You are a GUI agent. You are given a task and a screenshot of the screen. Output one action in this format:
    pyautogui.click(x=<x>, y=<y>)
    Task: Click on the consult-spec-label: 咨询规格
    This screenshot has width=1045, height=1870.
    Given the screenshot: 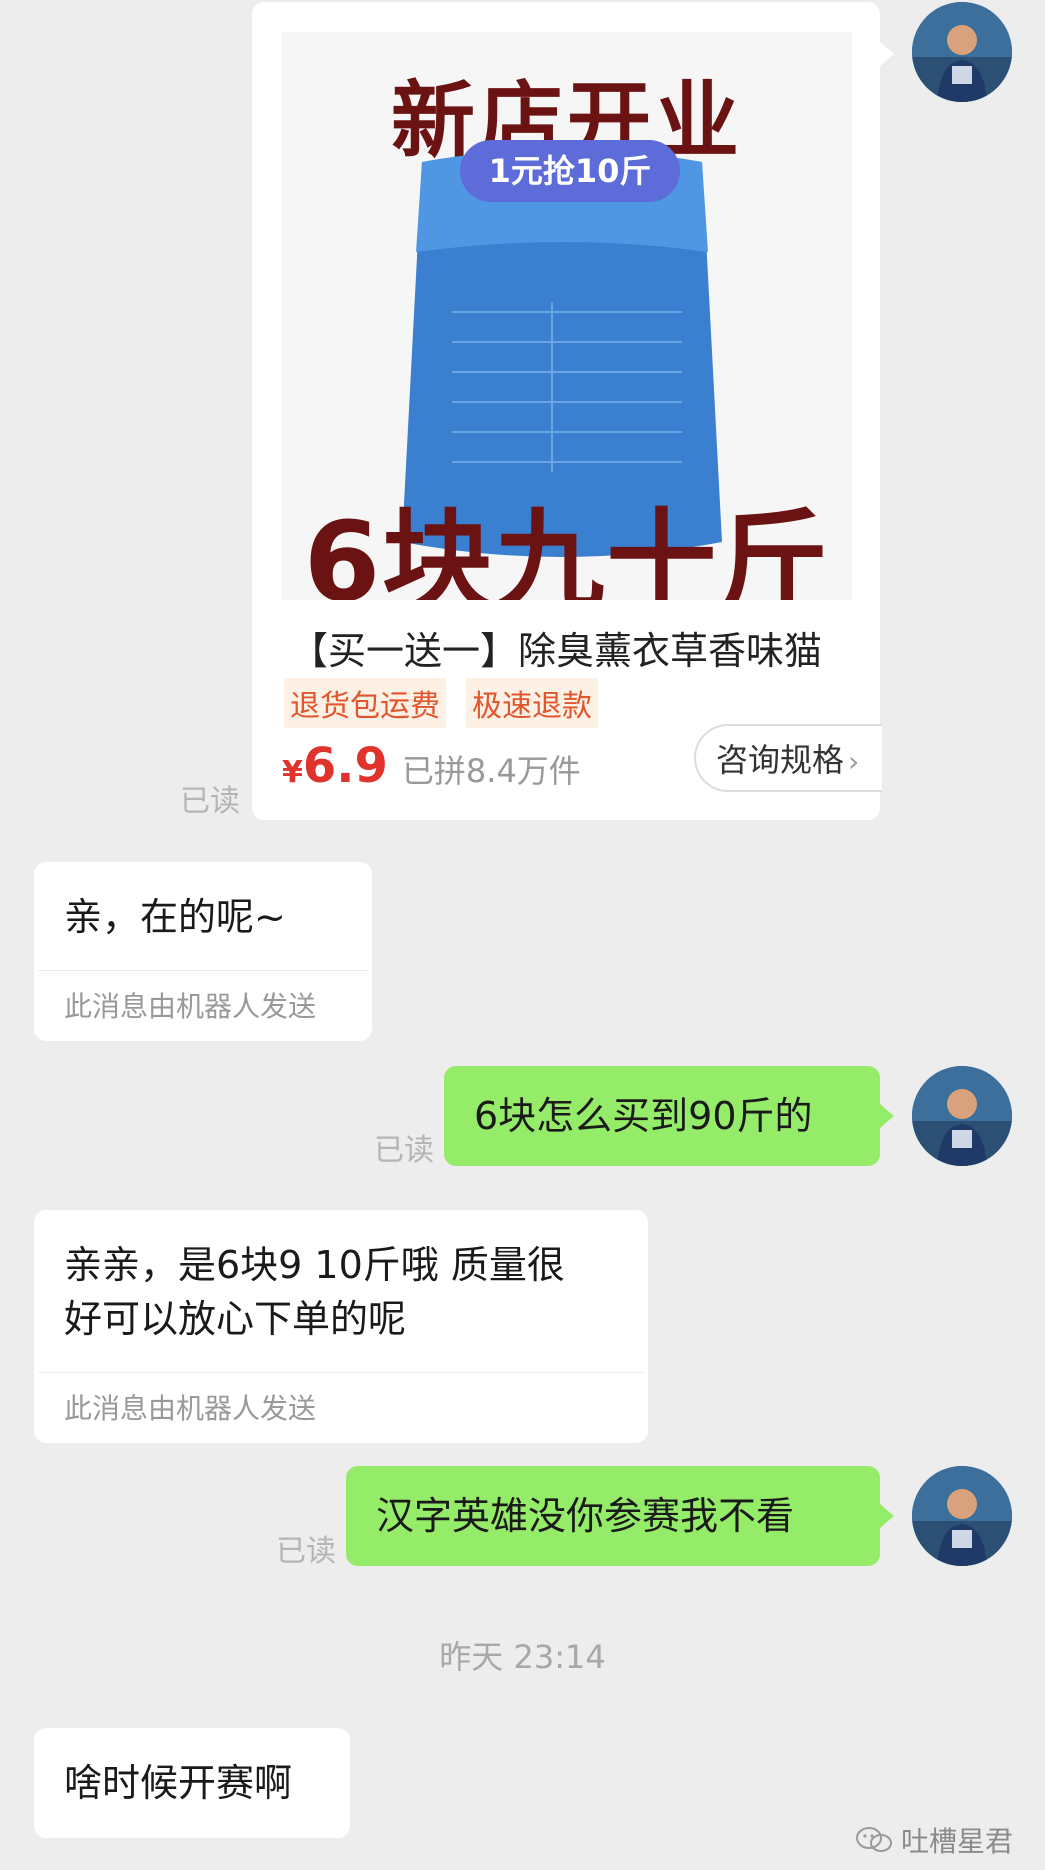 What is the action you would take?
    pyautogui.click(x=780, y=760)
    